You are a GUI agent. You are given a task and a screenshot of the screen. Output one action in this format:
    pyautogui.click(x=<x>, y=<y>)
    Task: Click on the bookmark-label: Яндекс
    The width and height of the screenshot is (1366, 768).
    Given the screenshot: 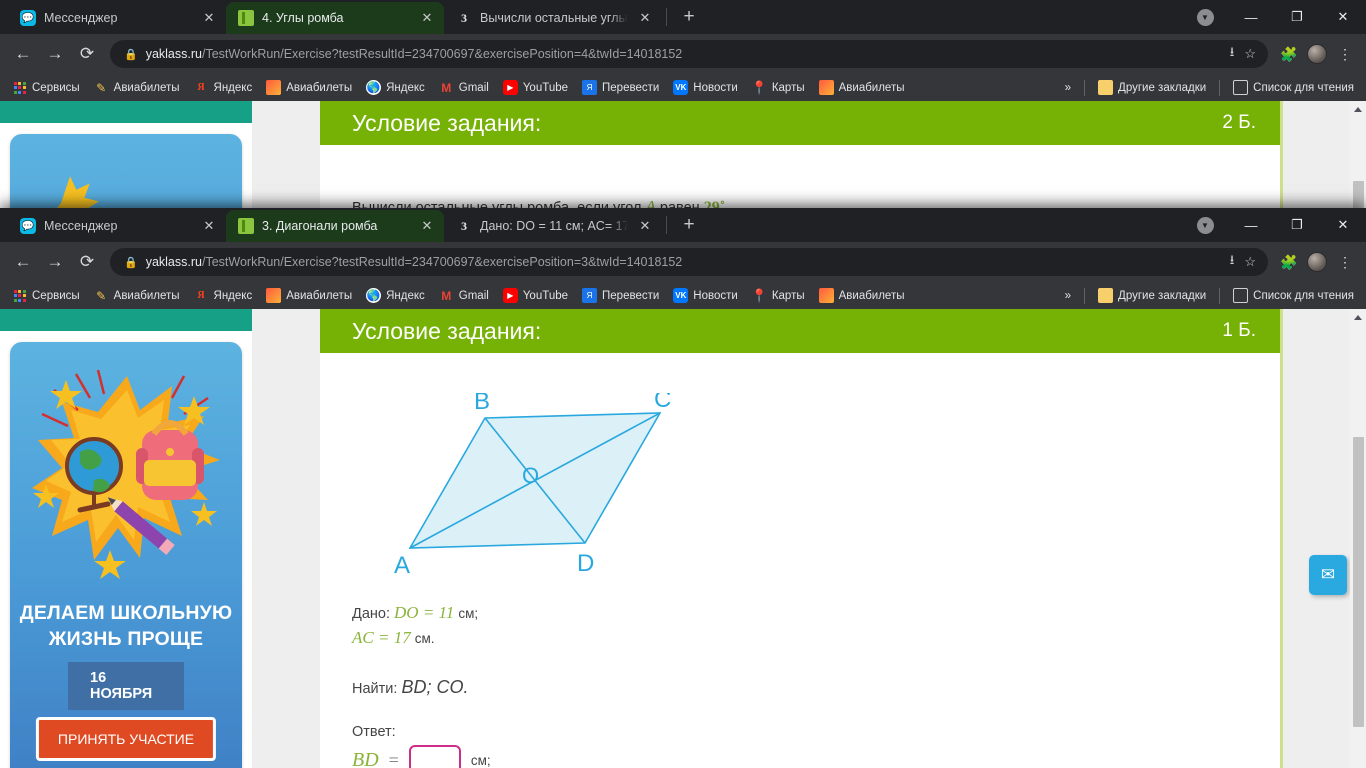 What is the action you would take?
    pyautogui.click(x=233, y=87)
    